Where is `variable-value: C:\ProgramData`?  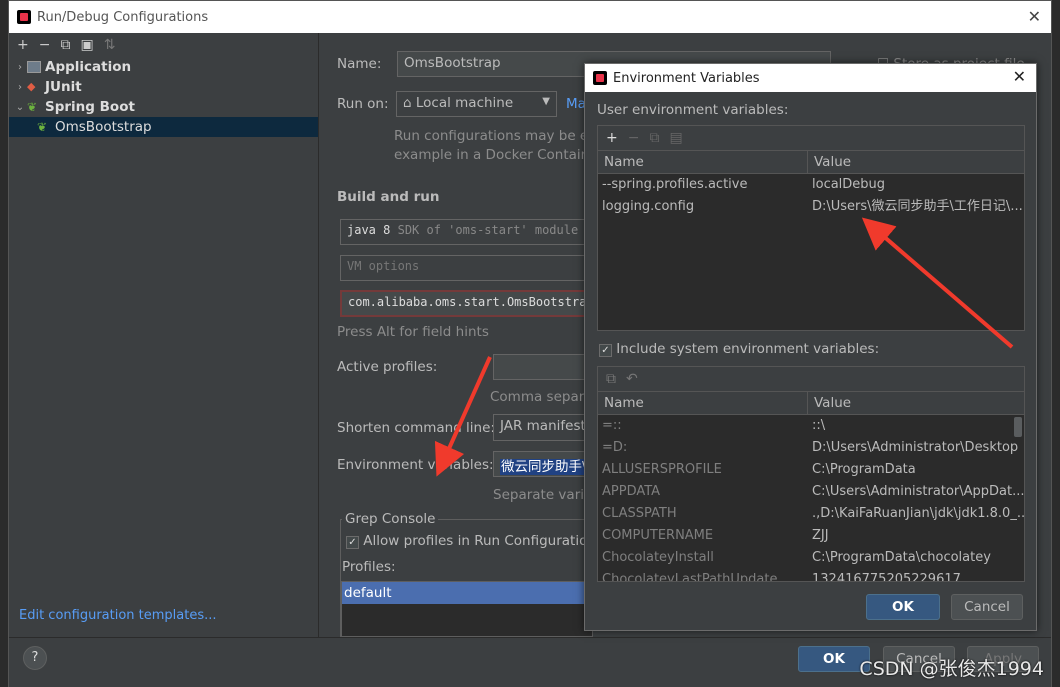
variable-value: C:\ProgramData is located at coordinates (864, 469).